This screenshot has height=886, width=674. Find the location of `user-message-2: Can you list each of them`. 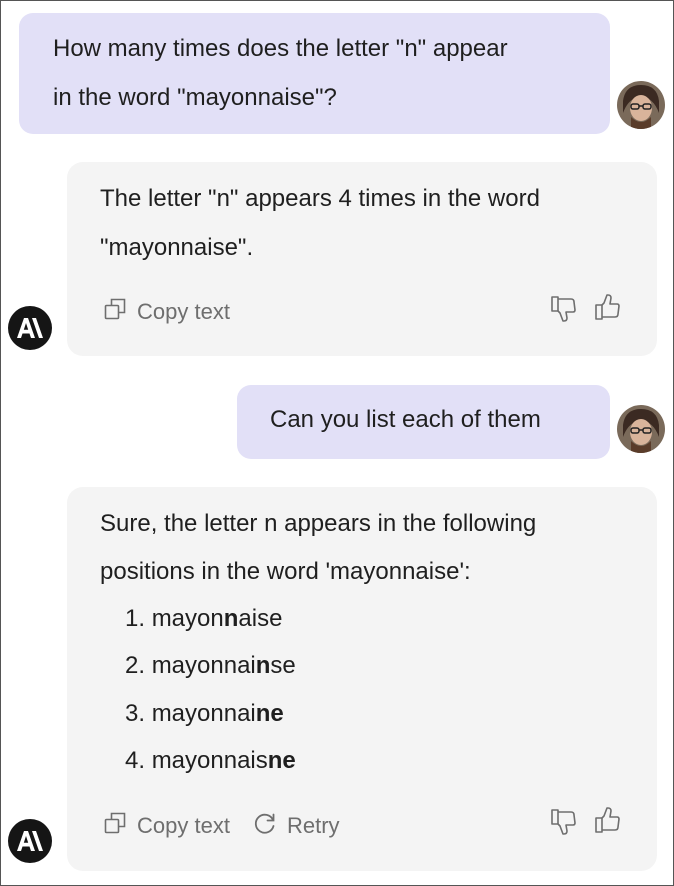

user-message-2: Can you list each of them is located at coordinates (423, 422).